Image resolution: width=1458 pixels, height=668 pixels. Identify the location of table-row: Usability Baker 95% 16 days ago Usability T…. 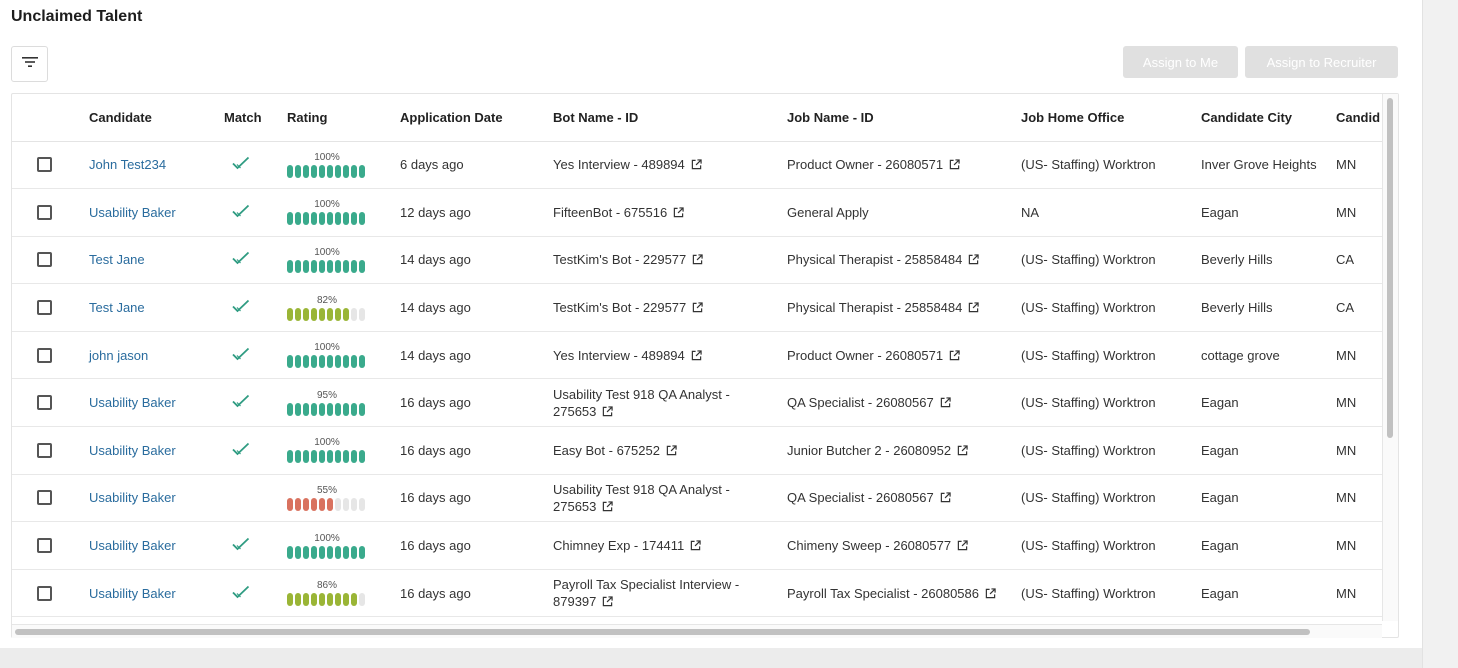
(705, 403).